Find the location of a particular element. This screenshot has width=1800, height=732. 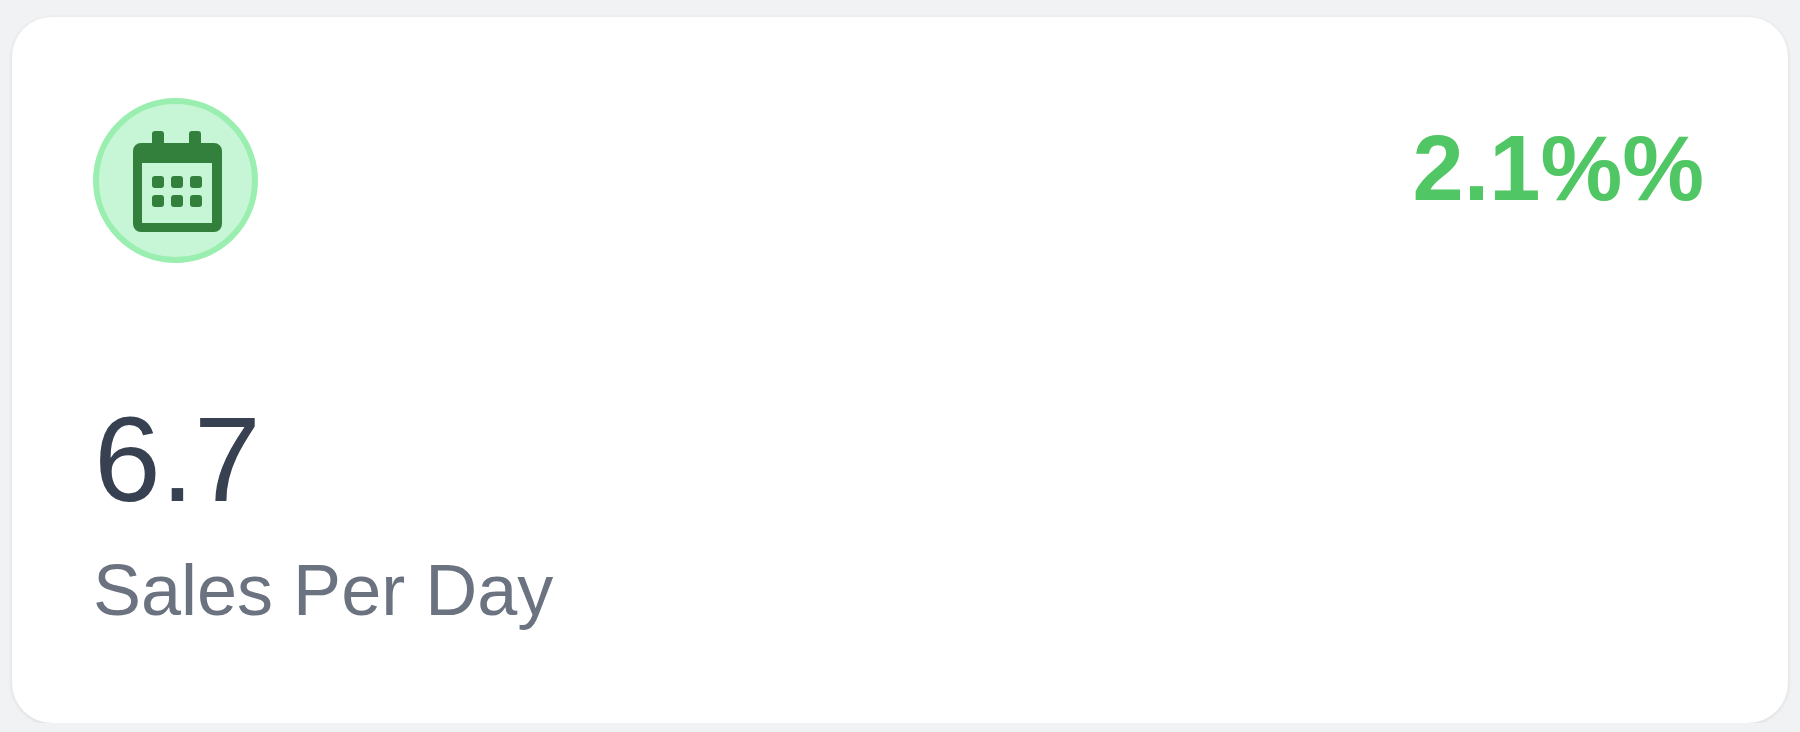

calendar-icon is located at coordinates (175, 180).